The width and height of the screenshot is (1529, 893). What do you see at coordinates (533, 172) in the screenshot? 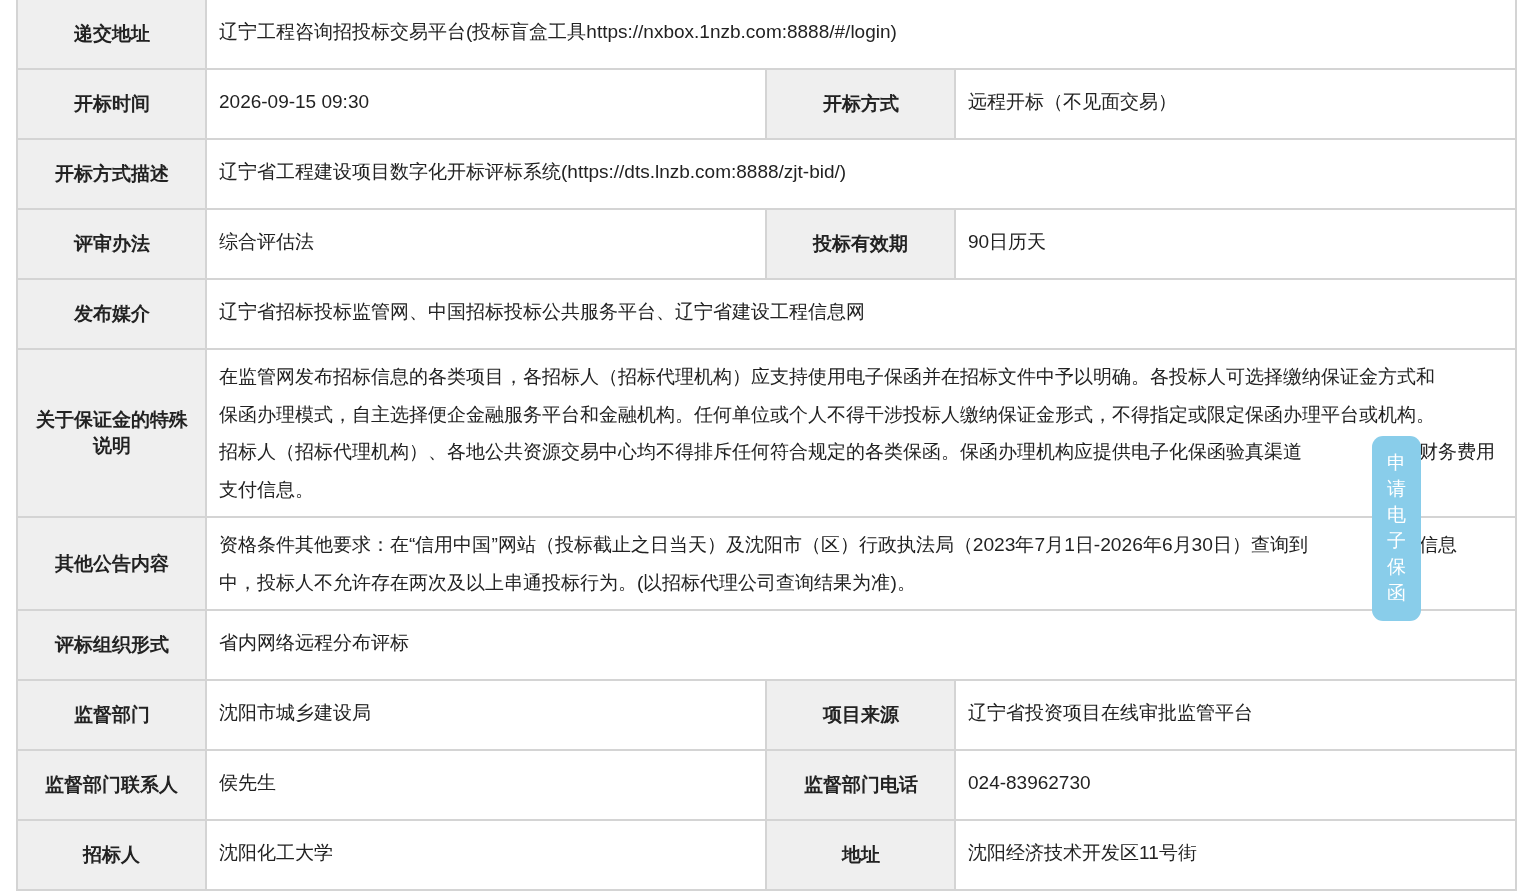
I see `field-value: 辽宁省工程建设项目数字化开标评标系统(https://dts.lnzb.com:8888/zjt-bid/)` at bounding box center [533, 172].